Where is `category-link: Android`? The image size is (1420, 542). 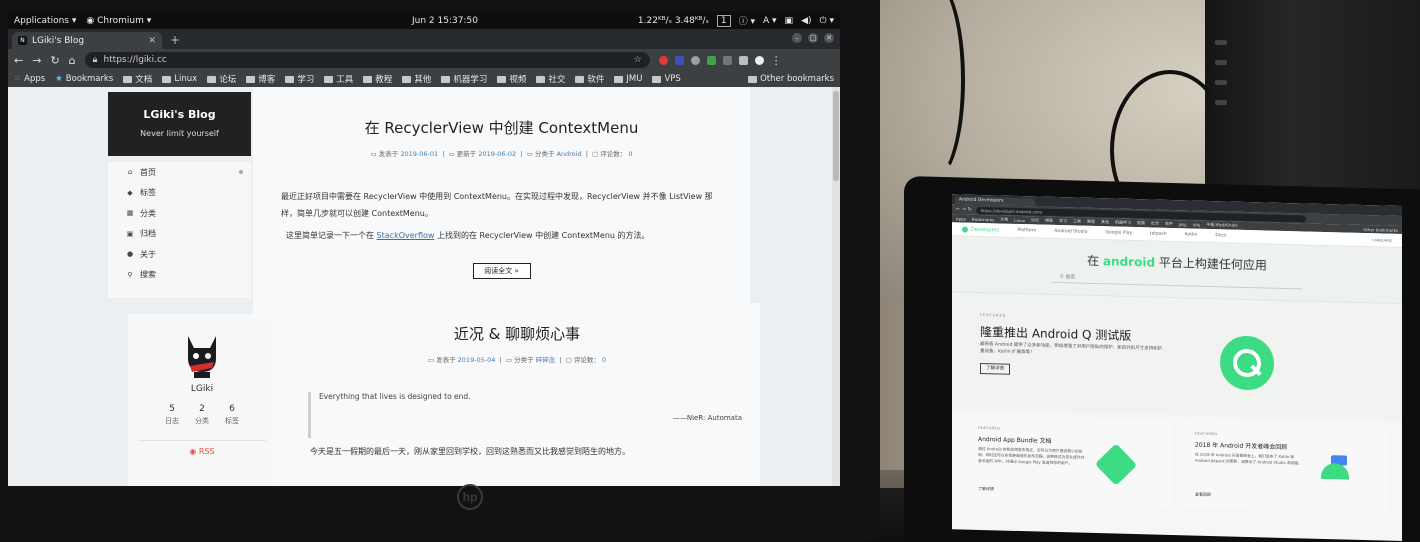
category-link: Android is located at coordinates (568, 154).